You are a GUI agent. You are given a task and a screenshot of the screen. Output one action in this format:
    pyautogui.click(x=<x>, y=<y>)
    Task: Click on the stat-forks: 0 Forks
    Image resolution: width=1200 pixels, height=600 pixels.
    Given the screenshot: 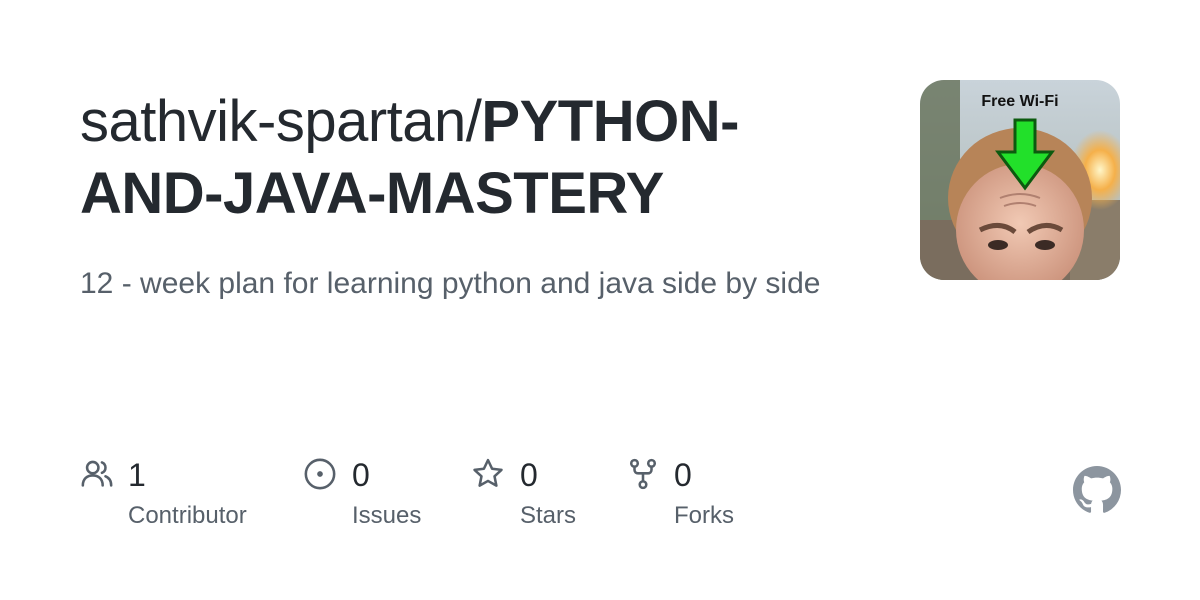 What is the action you would take?
    pyautogui.click(x=691, y=495)
    